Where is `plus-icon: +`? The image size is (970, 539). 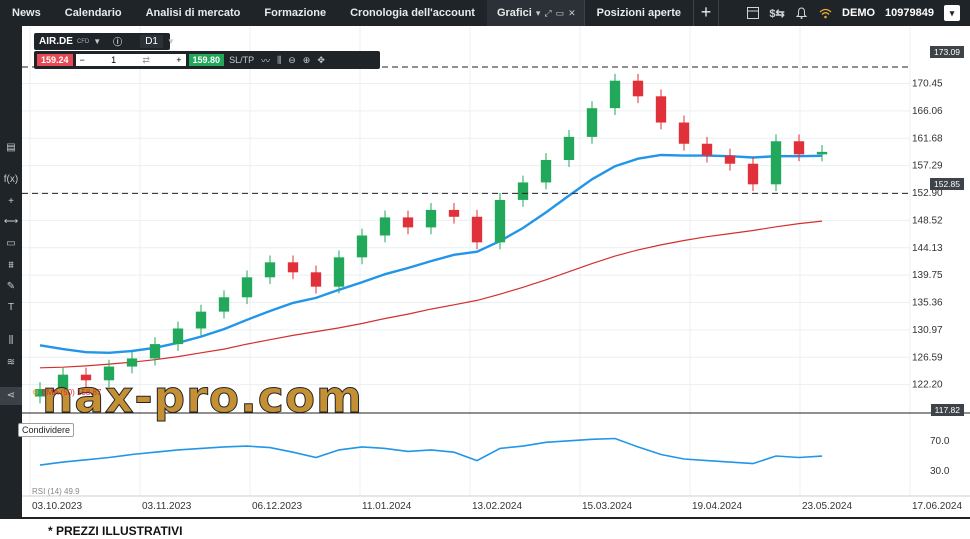
plus-icon: + is located at coordinates (178, 60).